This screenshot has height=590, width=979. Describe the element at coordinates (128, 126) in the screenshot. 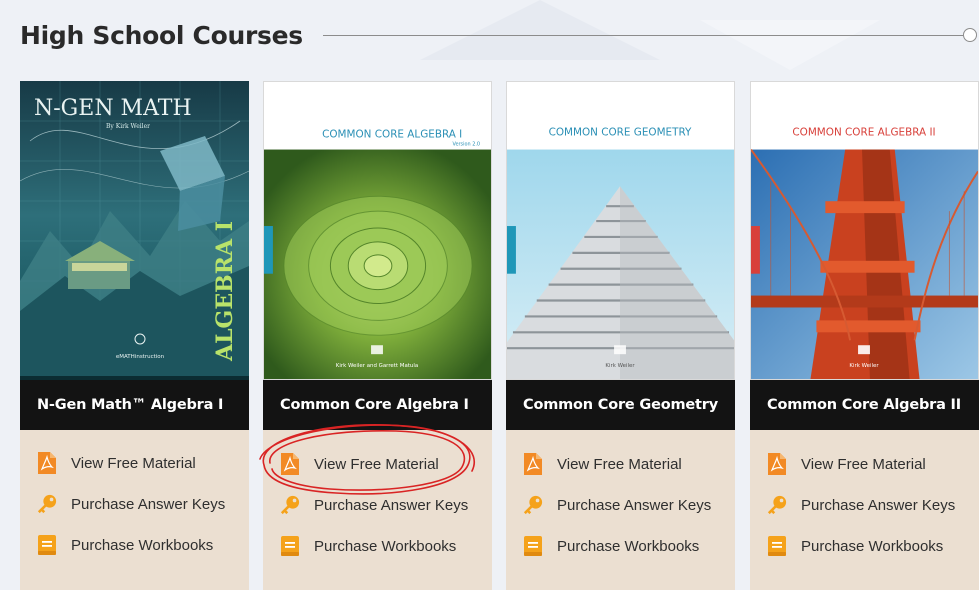

I see `cover-subtitle-text: By Kirk Weiler` at that location.